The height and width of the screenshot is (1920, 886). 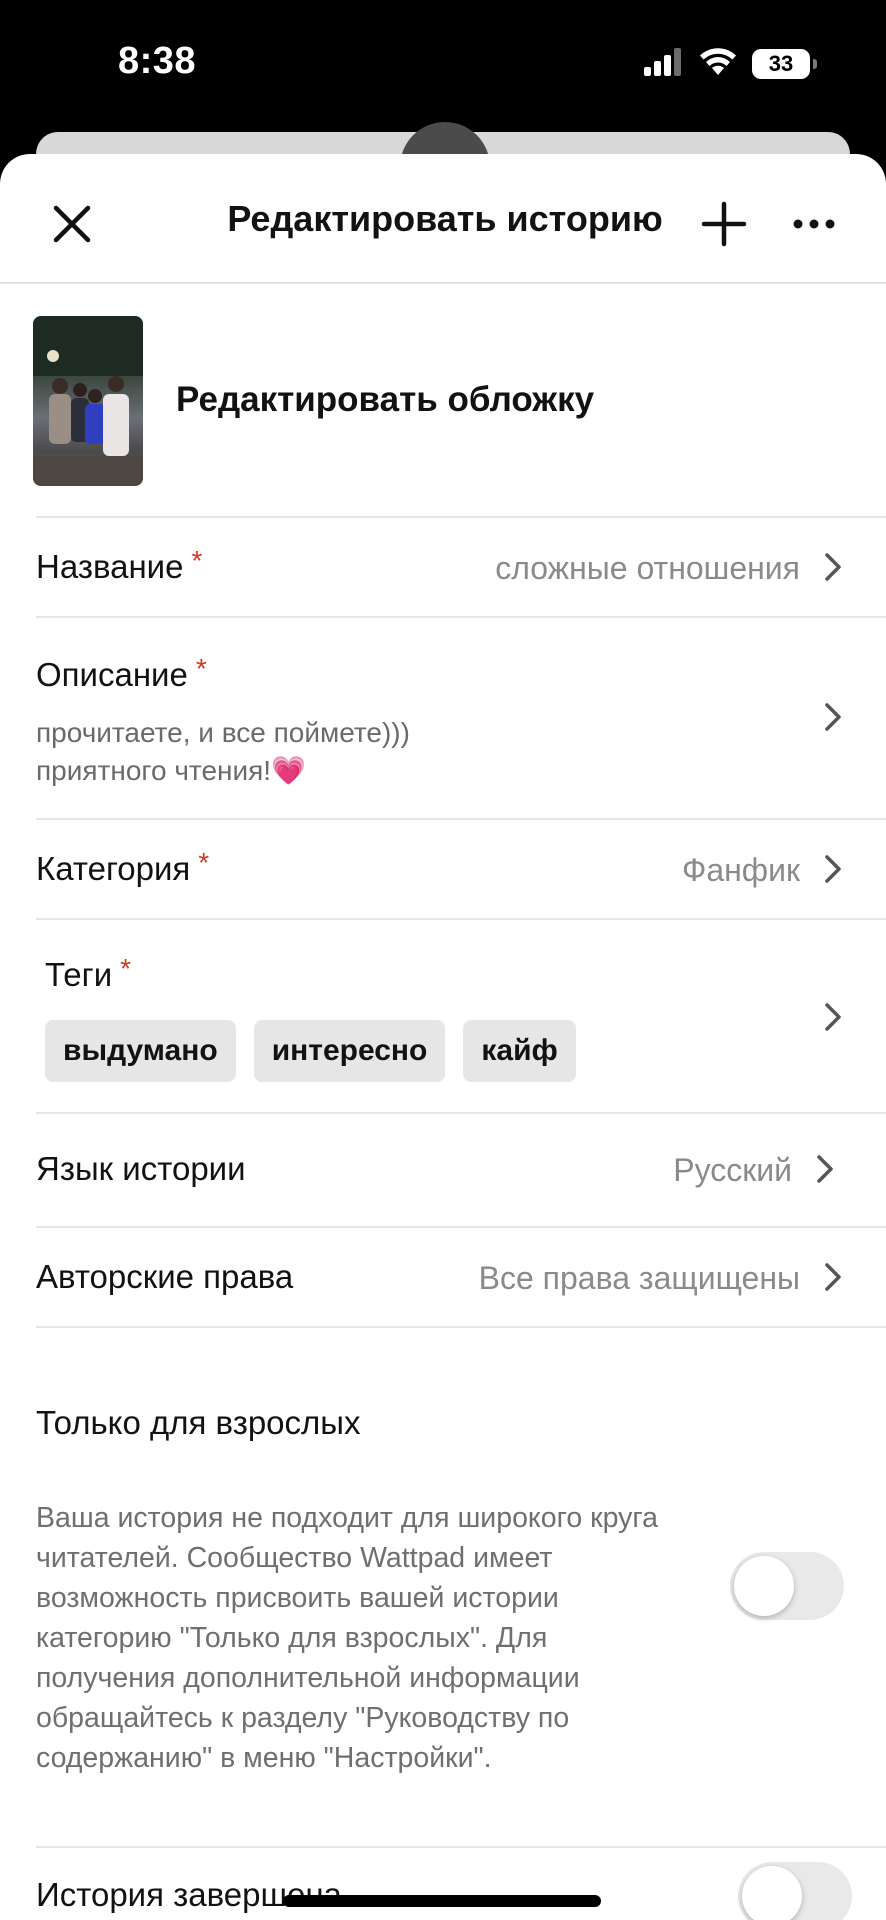 What do you see at coordinates (171, 770) in the screenshot?
I see `description-line-2: приятного чтения!💗` at bounding box center [171, 770].